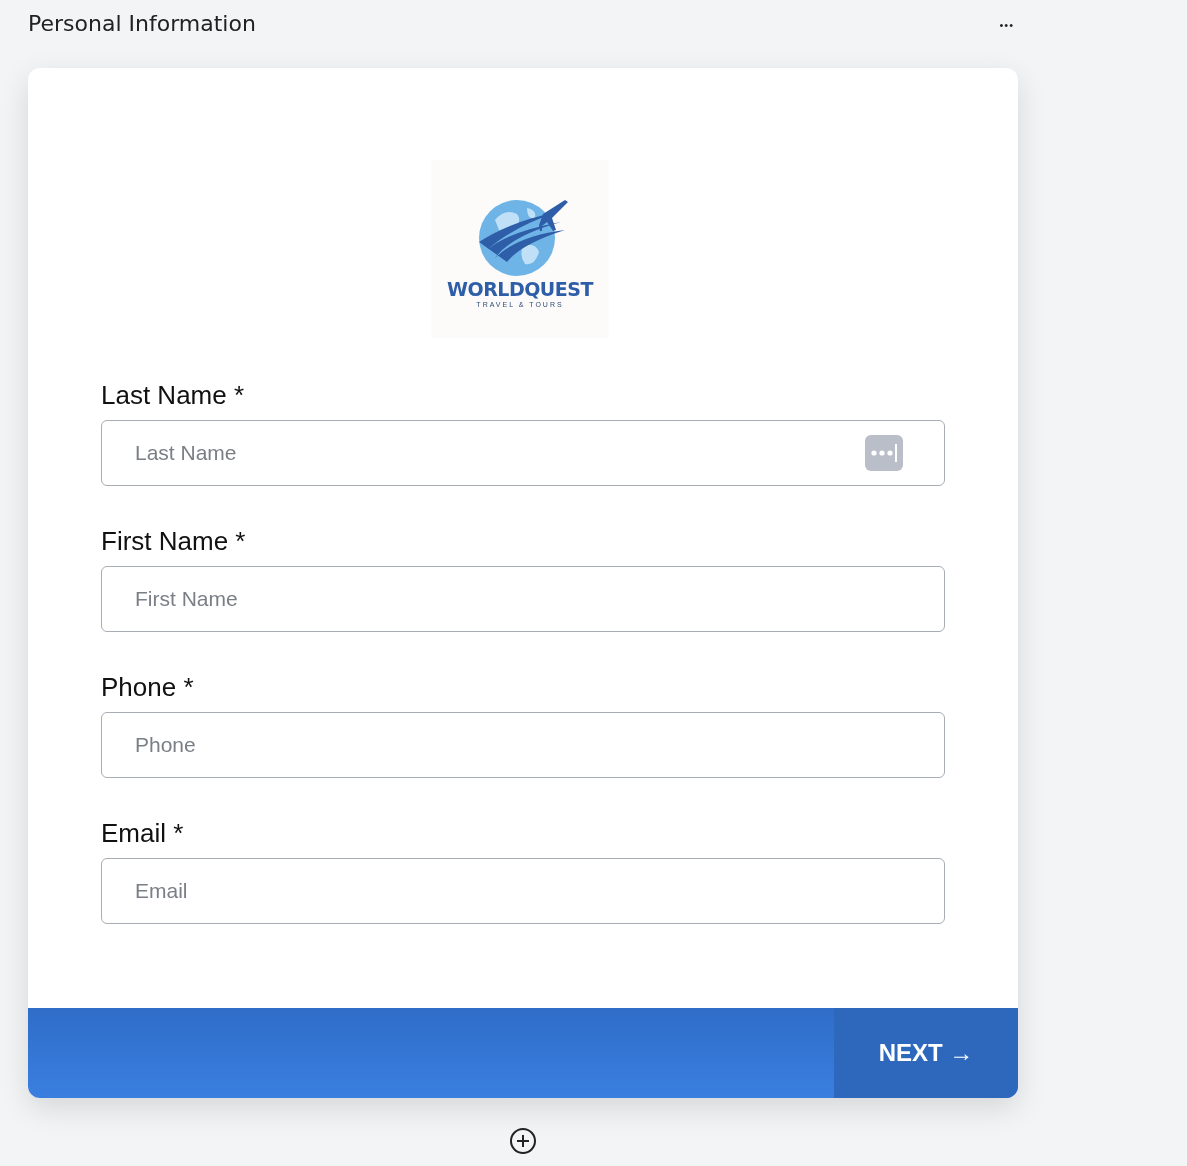 This screenshot has height=1166, width=1187. What do you see at coordinates (523, 891) in the screenshot?
I see `input-field: Email` at bounding box center [523, 891].